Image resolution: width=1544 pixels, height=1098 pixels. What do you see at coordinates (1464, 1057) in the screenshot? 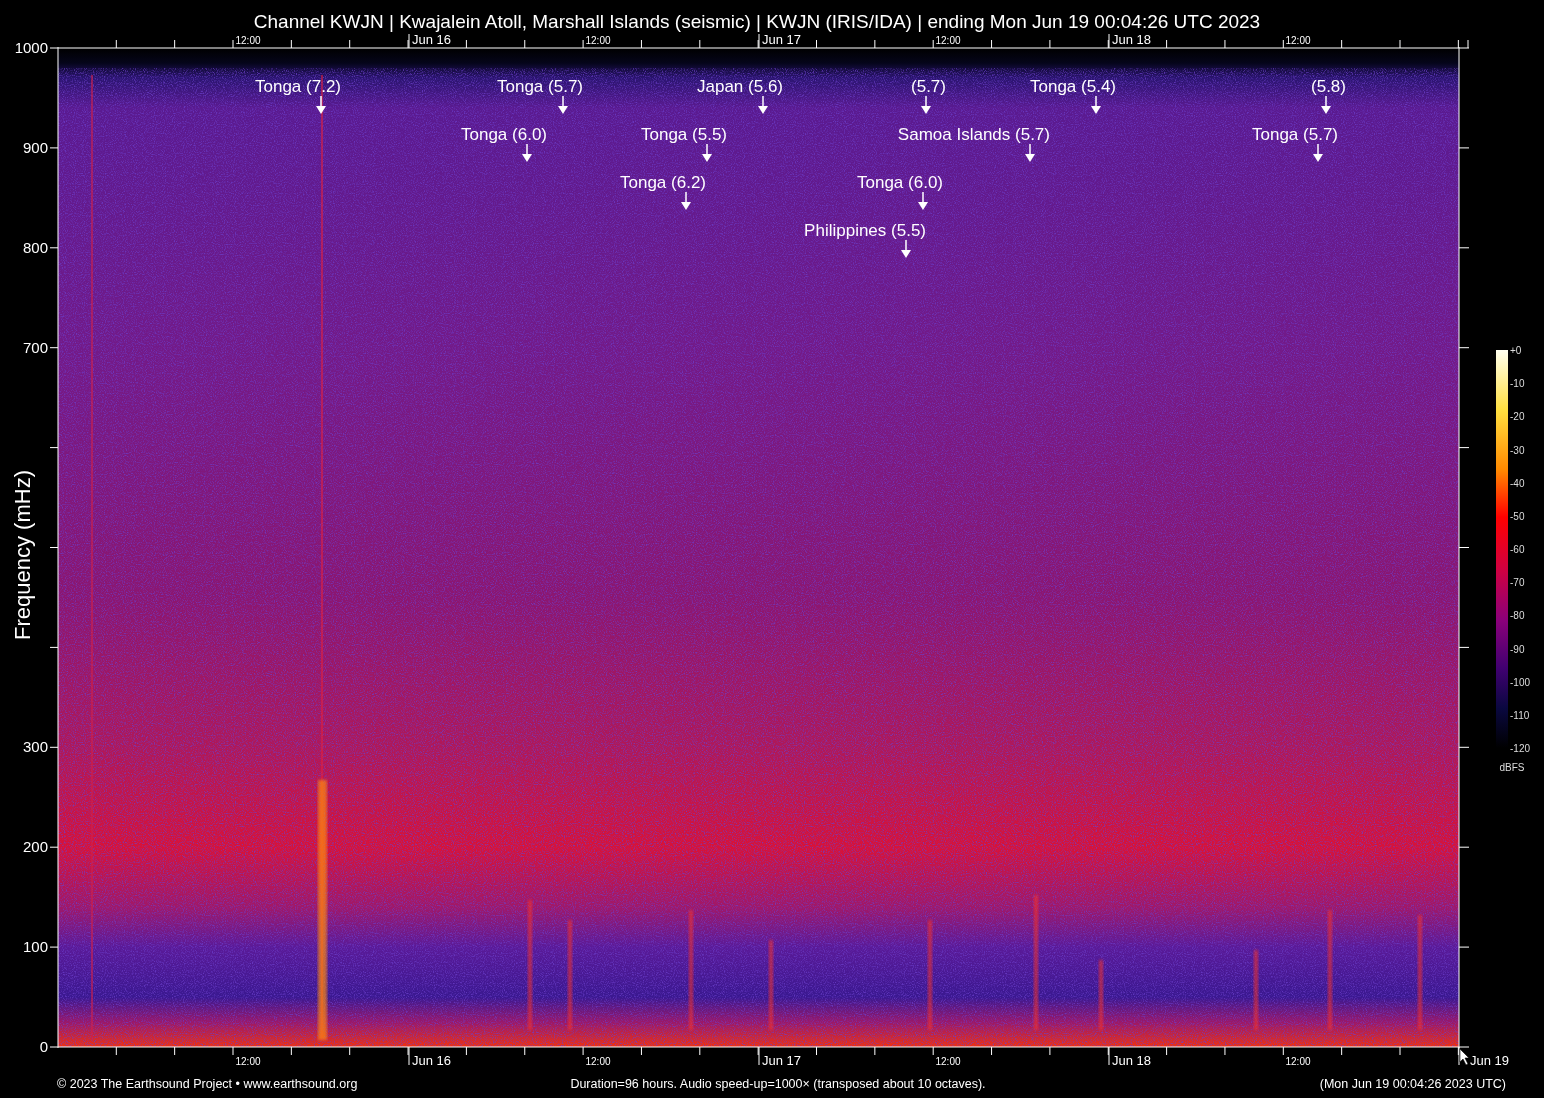
I see `mouse-pointer-icon` at bounding box center [1464, 1057].